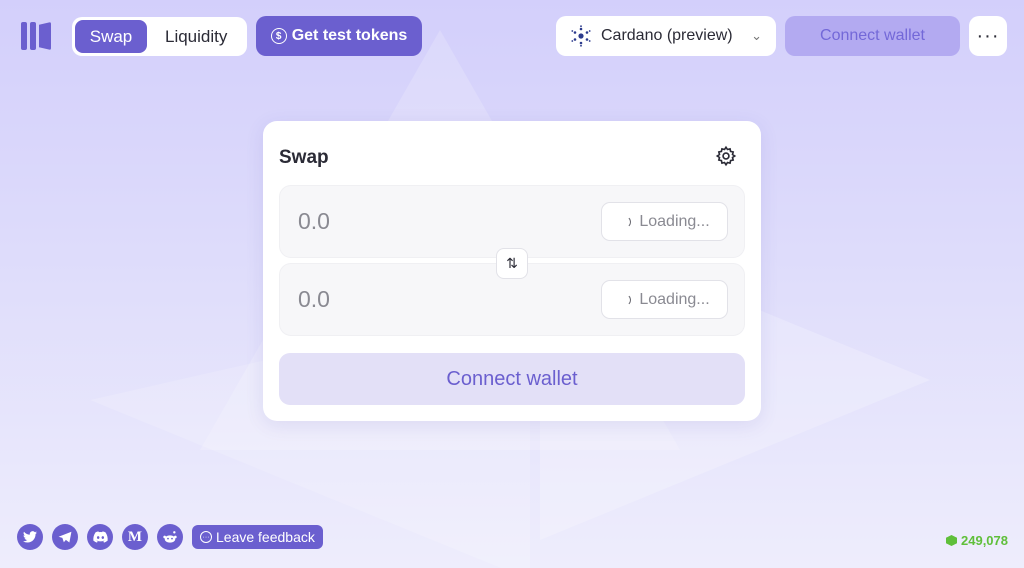 Image resolution: width=1024 pixels, height=568 pixels. What do you see at coordinates (206, 537) in the screenshot?
I see `chat-bubble-icon: ···` at bounding box center [206, 537].